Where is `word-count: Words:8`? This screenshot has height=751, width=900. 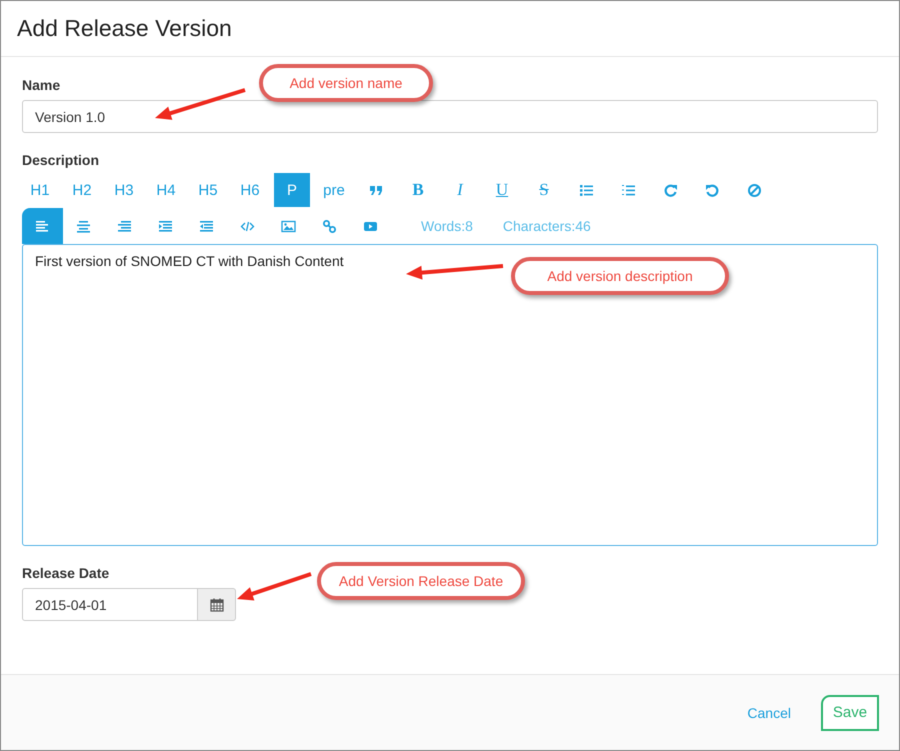
word-count: Words:8 is located at coordinates (447, 226).